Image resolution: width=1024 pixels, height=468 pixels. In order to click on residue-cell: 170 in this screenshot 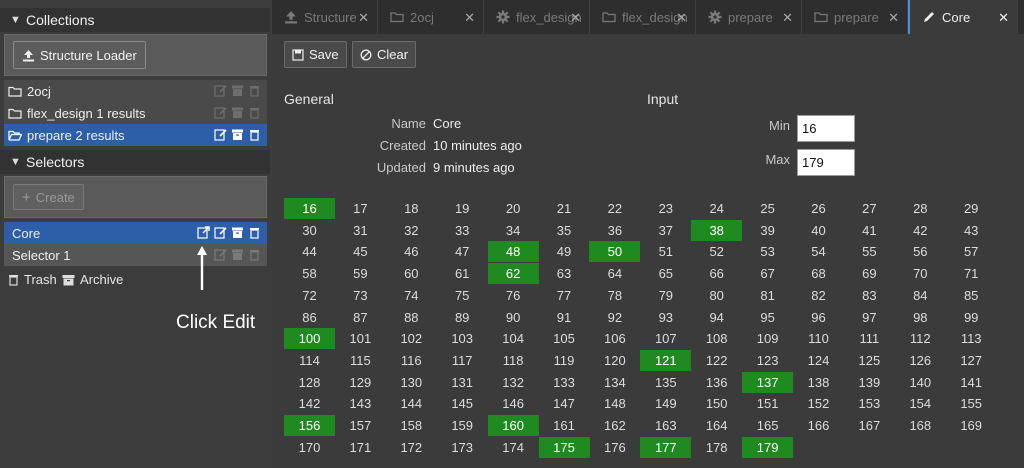, I will do `click(309, 447)`.